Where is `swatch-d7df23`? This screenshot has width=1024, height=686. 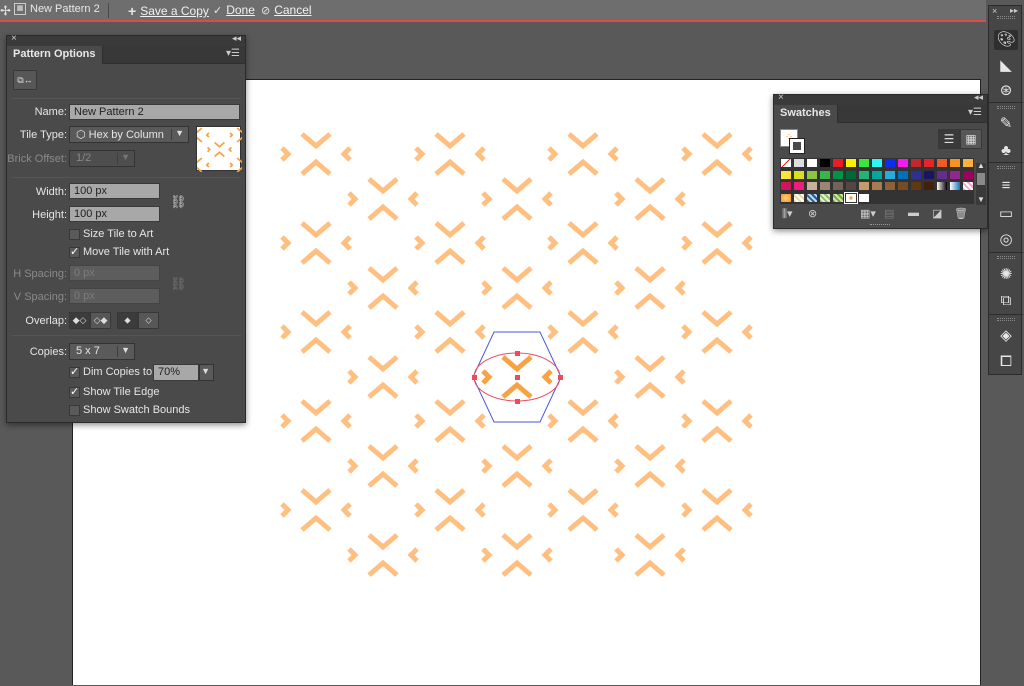
swatch-d7df23 is located at coordinates (799, 174).